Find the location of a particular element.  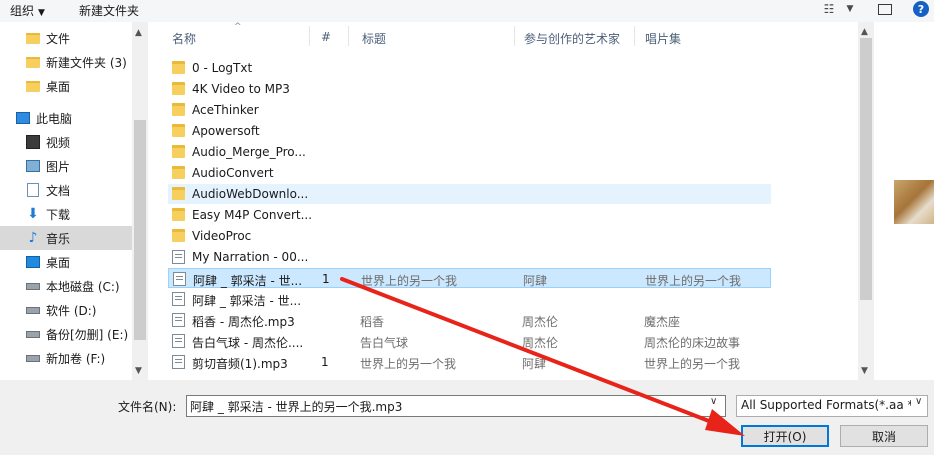

filetype-value: All Supported Formats(*.aa * is located at coordinates (826, 405).